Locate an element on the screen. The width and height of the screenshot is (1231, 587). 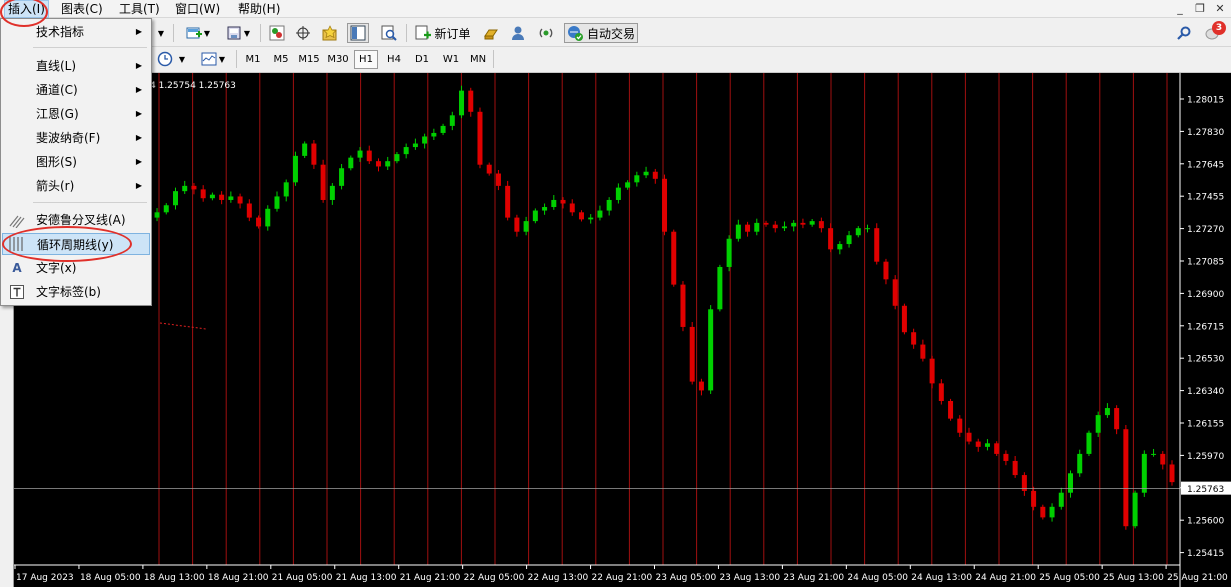
menu-help: 帮助(H) is located at coordinates (259, 9).